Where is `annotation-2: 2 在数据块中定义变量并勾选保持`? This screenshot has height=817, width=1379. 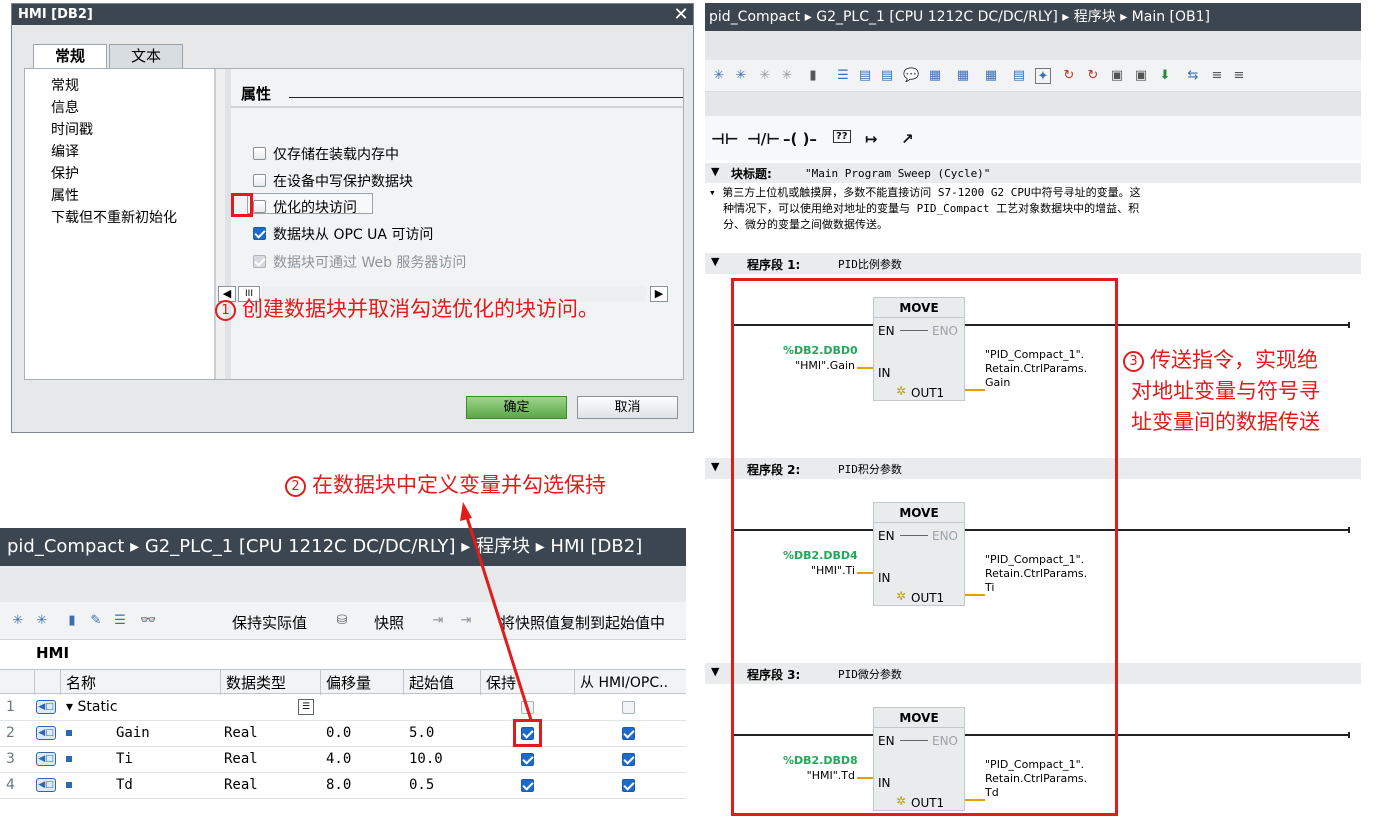
annotation-2: 2 在数据块中定义变量并勾选保持 is located at coordinates (445, 484).